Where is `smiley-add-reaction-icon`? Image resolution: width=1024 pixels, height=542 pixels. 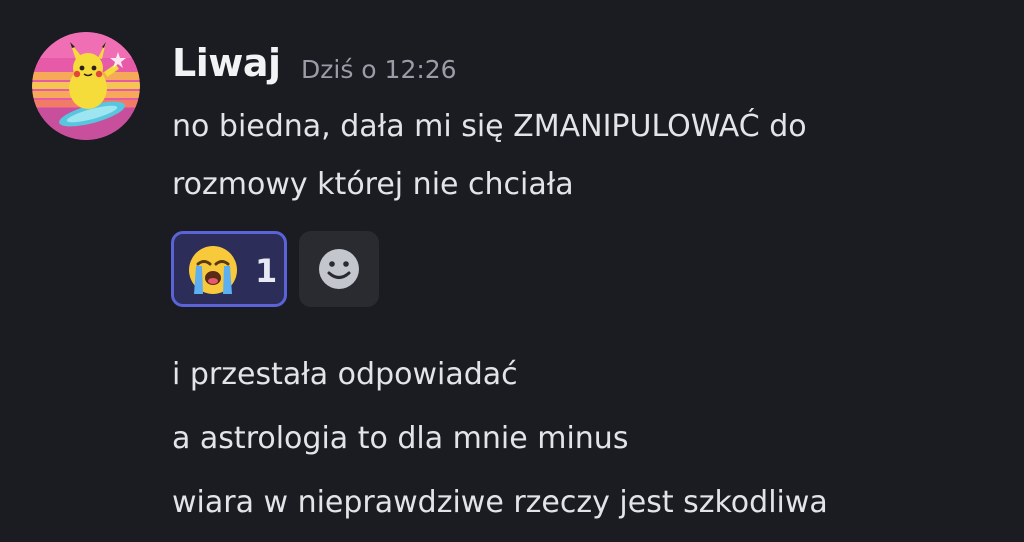
smiley-add-reaction-icon is located at coordinates (339, 269).